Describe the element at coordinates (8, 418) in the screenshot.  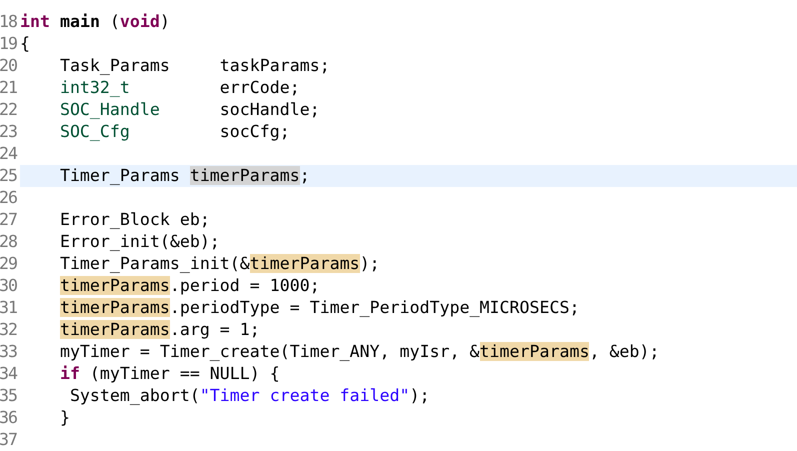
I see `line-number: 36` at that location.